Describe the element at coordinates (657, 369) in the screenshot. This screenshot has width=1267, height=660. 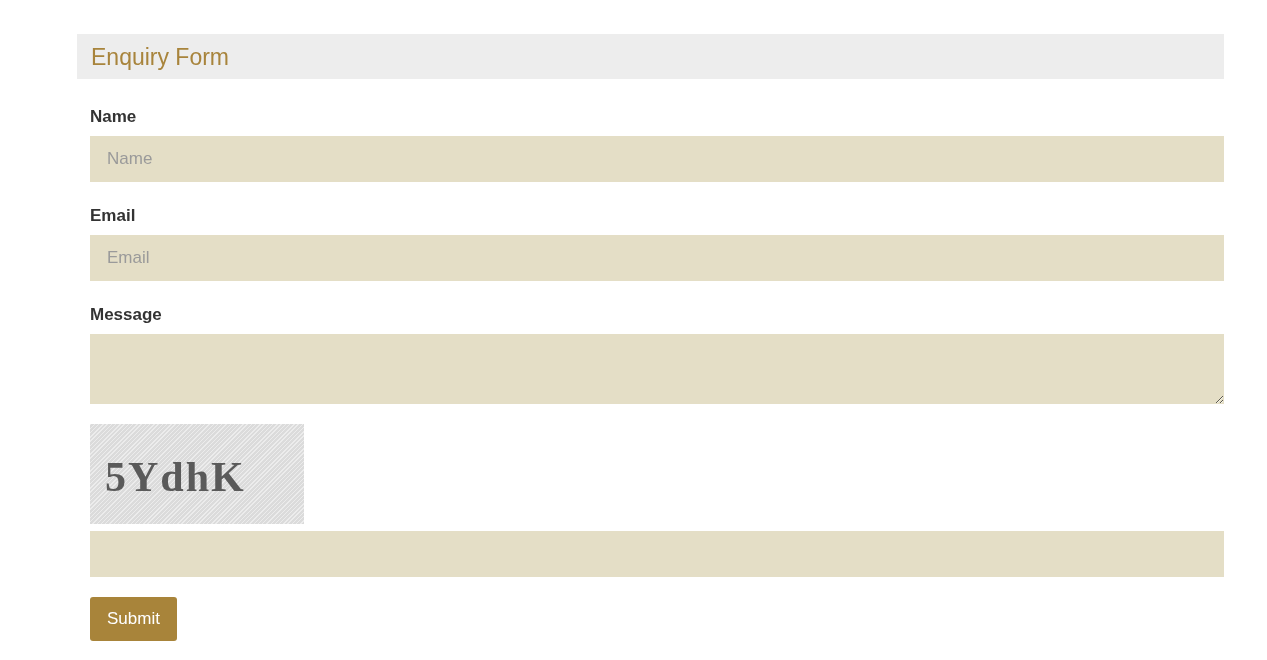
I see `message-textarea` at that location.